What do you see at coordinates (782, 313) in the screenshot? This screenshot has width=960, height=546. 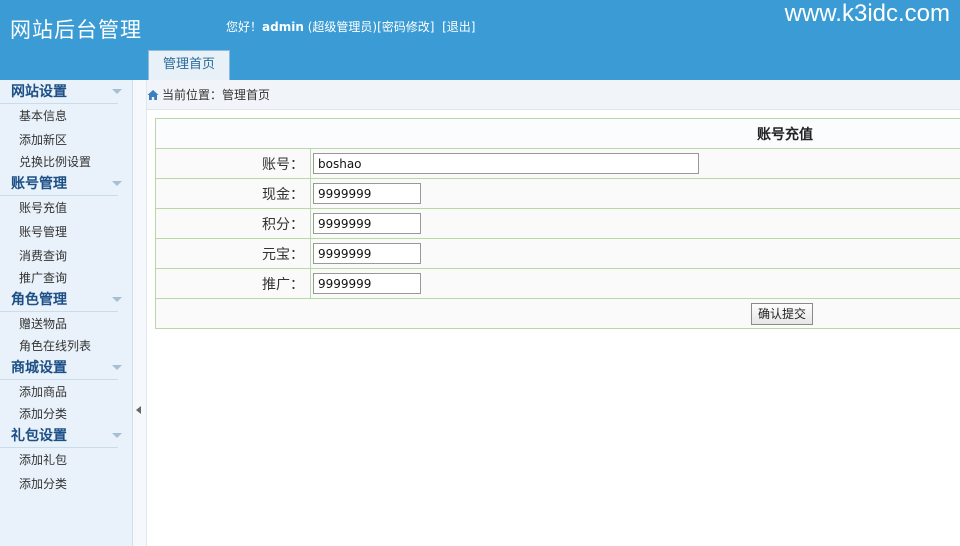 I see `submit-button: 确认提交` at bounding box center [782, 313].